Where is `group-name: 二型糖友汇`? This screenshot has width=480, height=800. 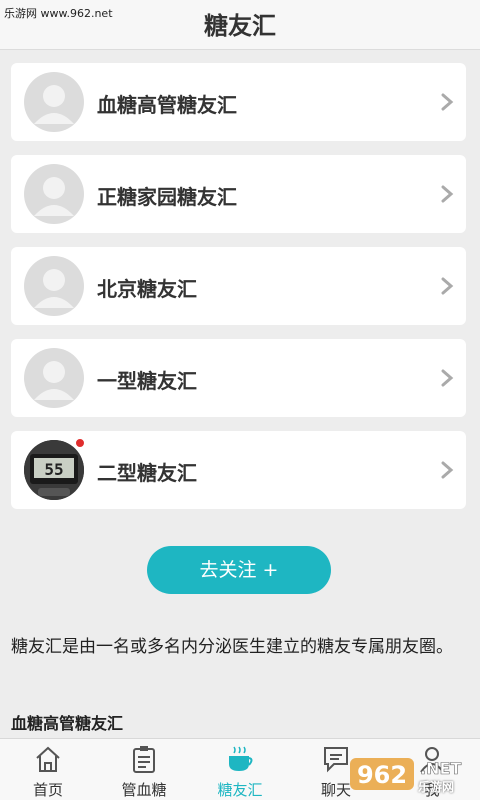 group-name: 二型糖友汇 is located at coordinates (147, 473).